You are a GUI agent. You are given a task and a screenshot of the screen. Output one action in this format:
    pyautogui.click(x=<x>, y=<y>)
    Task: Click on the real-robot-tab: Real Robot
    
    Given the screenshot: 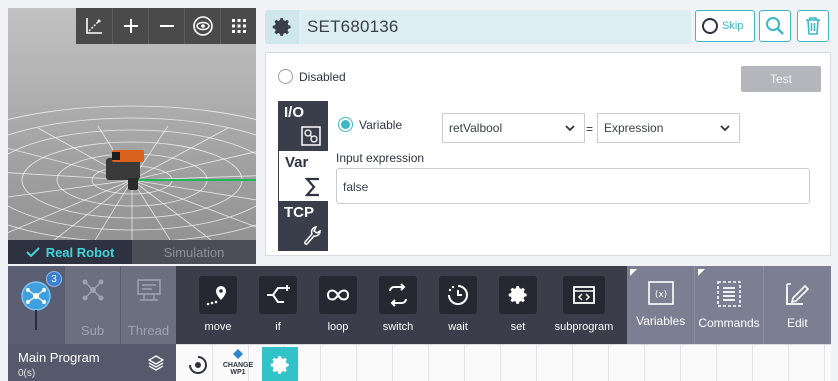 What is the action you would take?
    pyautogui.click(x=70, y=252)
    